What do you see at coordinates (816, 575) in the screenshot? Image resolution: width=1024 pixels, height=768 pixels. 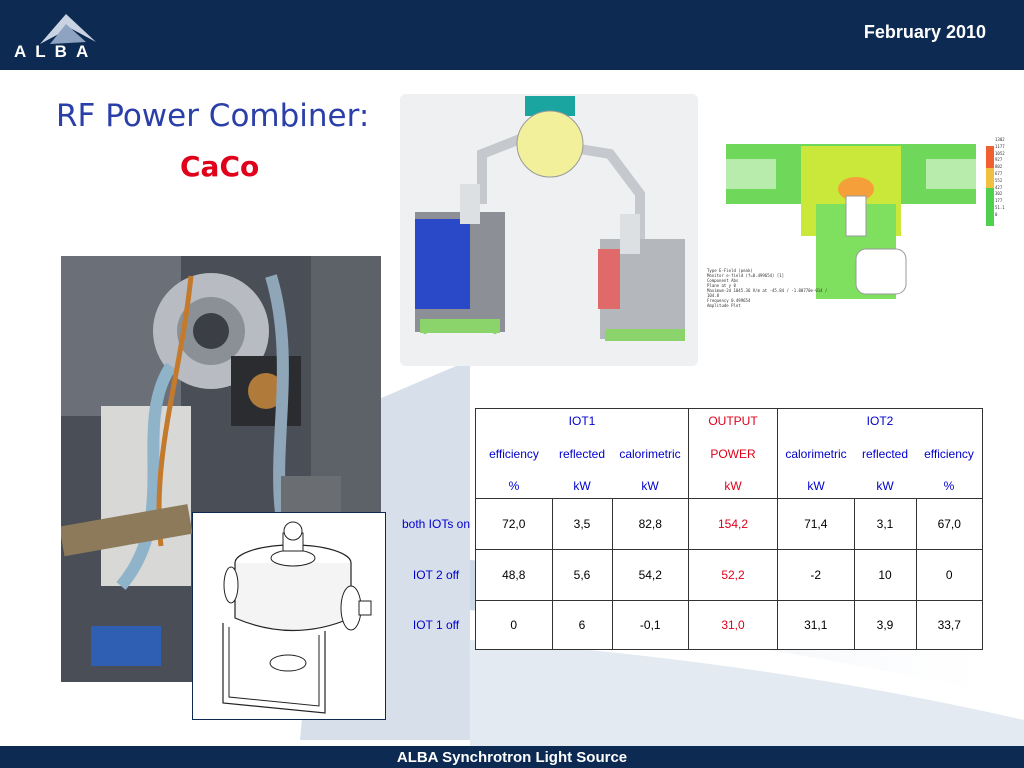 I see `table-cell: -2` at bounding box center [816, 575].